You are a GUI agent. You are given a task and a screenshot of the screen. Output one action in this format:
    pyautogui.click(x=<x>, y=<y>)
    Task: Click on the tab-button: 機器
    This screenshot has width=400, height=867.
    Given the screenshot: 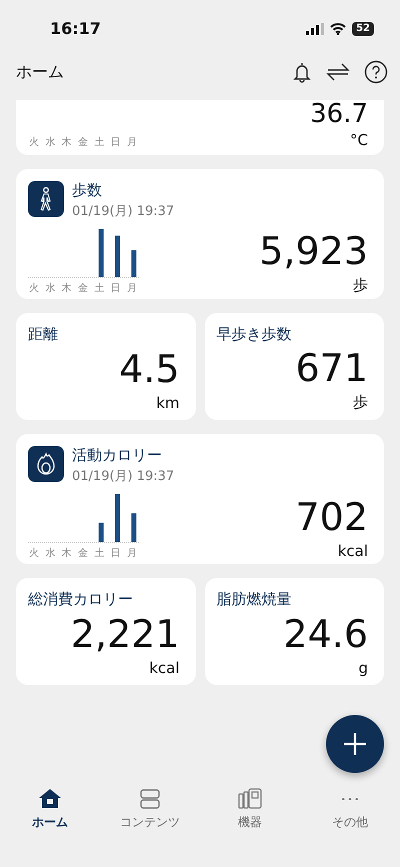 What is the action you would take?
    pyautogui.click(x=250, y=809)
    